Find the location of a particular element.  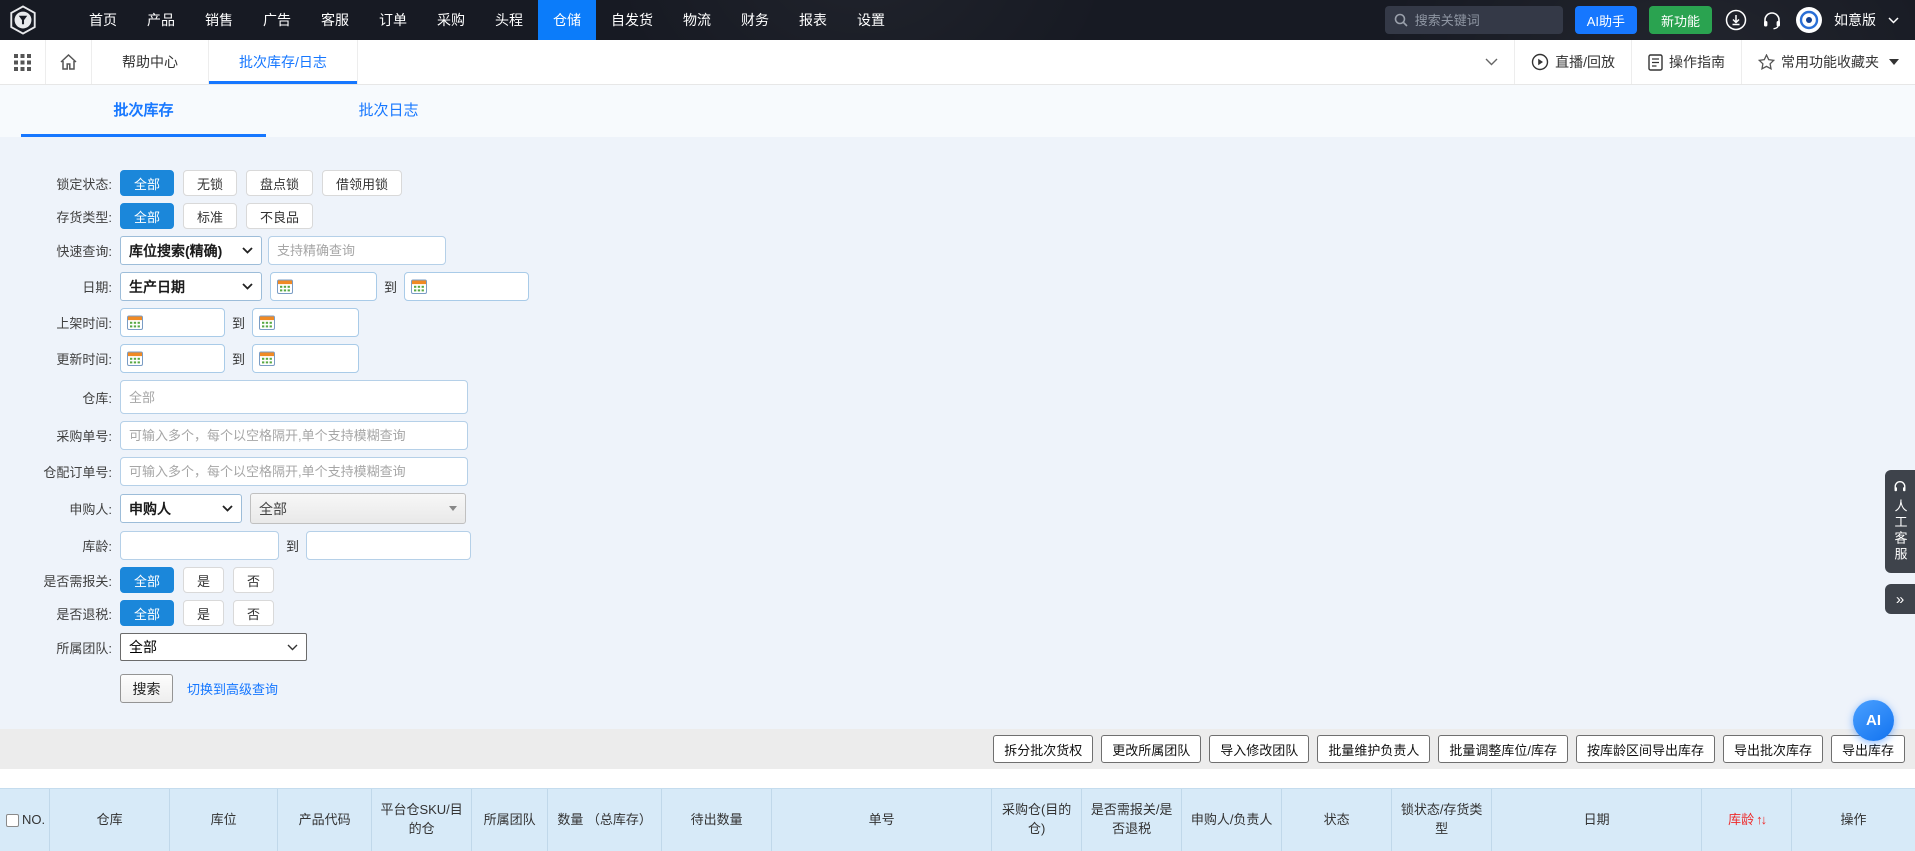

favorites-label: 常用功能收藏夹 is located at coordinates (1830, 62).